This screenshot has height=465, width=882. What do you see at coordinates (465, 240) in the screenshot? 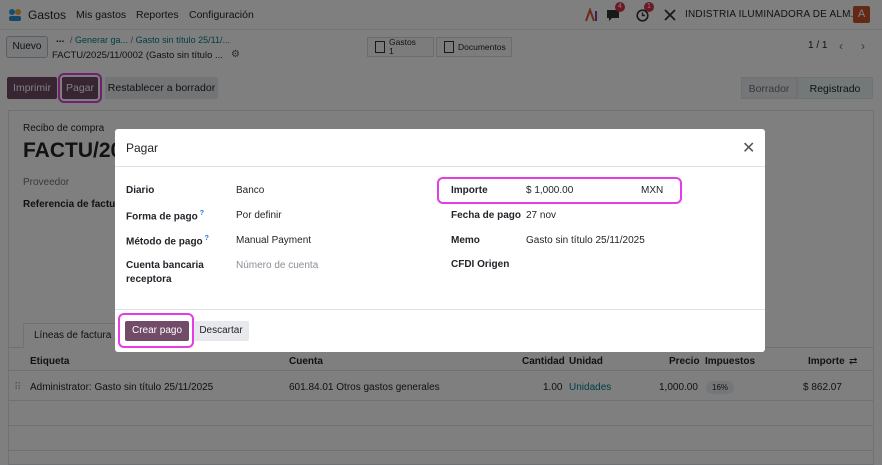
I see `memo-label: Memo` at bounding box center [465, 240].